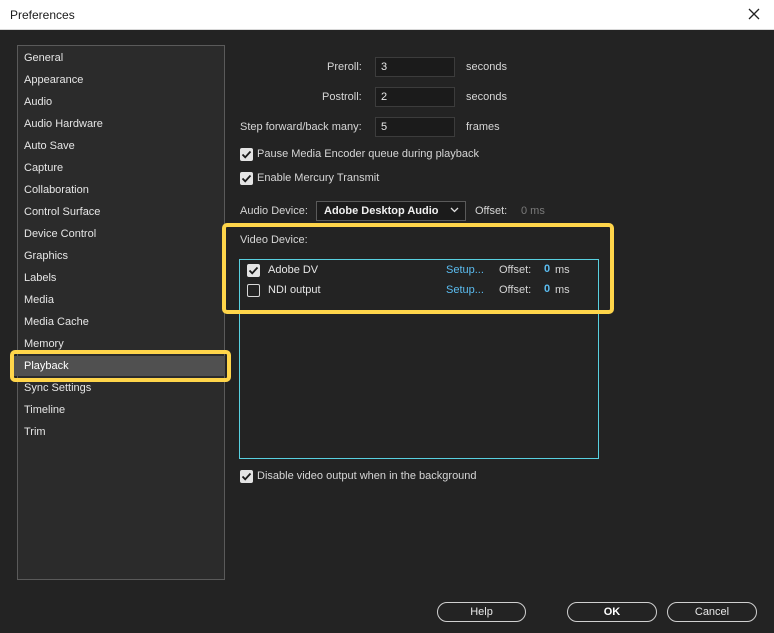  I want to click on adobe-dv-offset-label: Offset:, so click(515, 270).